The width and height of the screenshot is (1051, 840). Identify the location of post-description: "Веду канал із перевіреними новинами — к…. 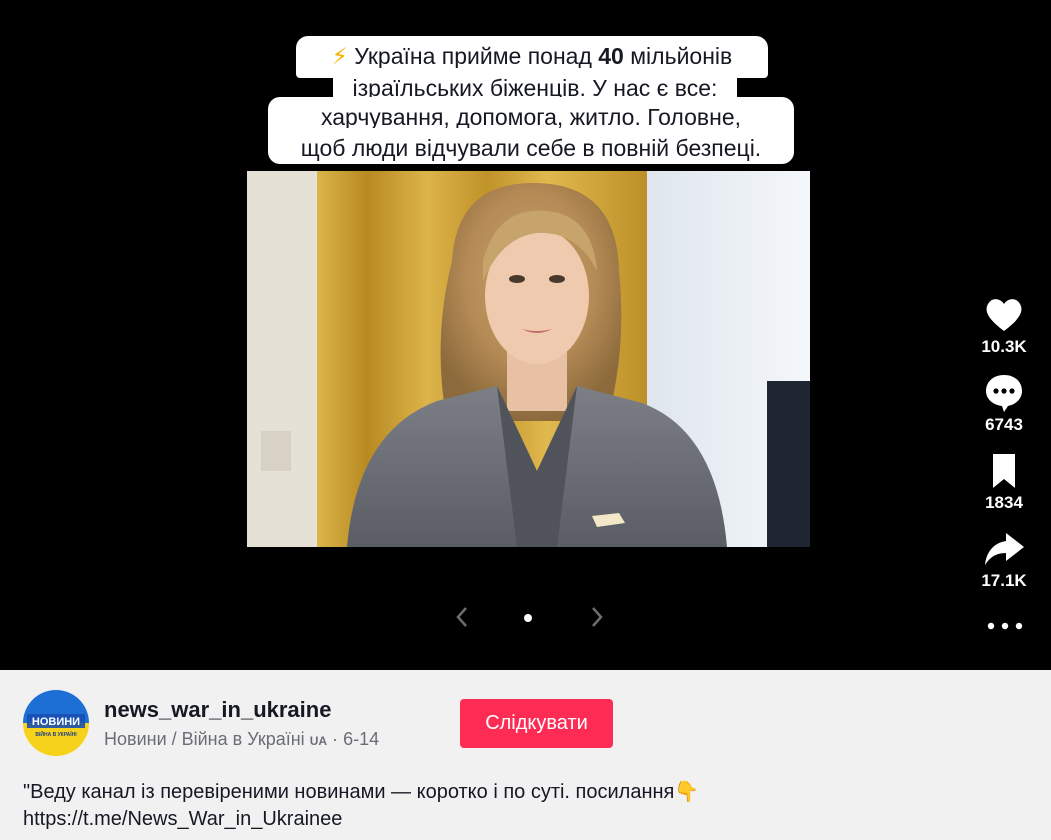
(523, 806).